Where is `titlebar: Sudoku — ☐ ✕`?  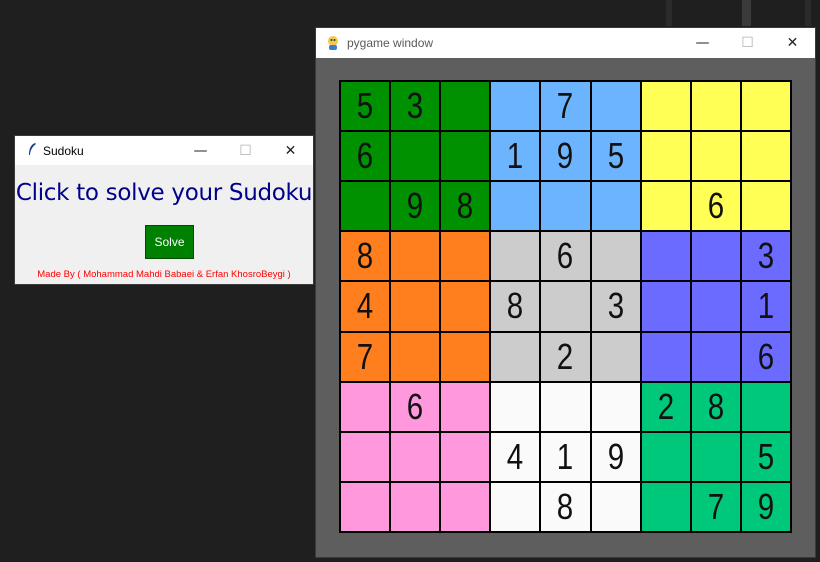 titlebar: Sudoku — ☐ ✕ is located at coordinates (164, 150).